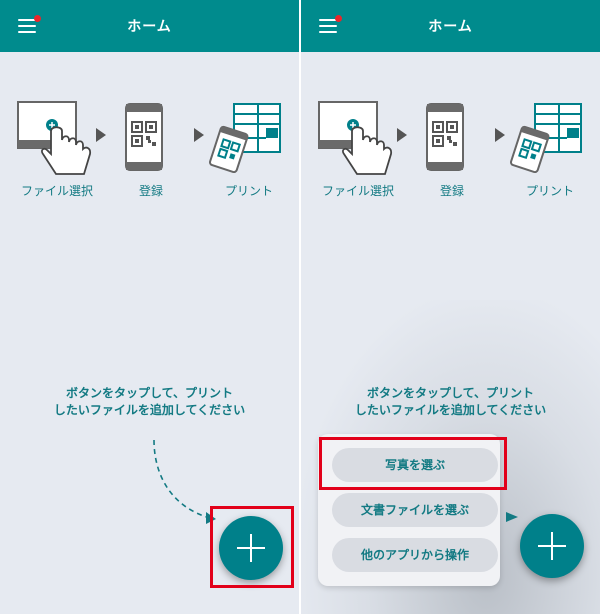 This screenshot has width=600, height=614. Describe the element at coordinates (512, 517) in the screenshot. I see `menu-pointer` at that location.